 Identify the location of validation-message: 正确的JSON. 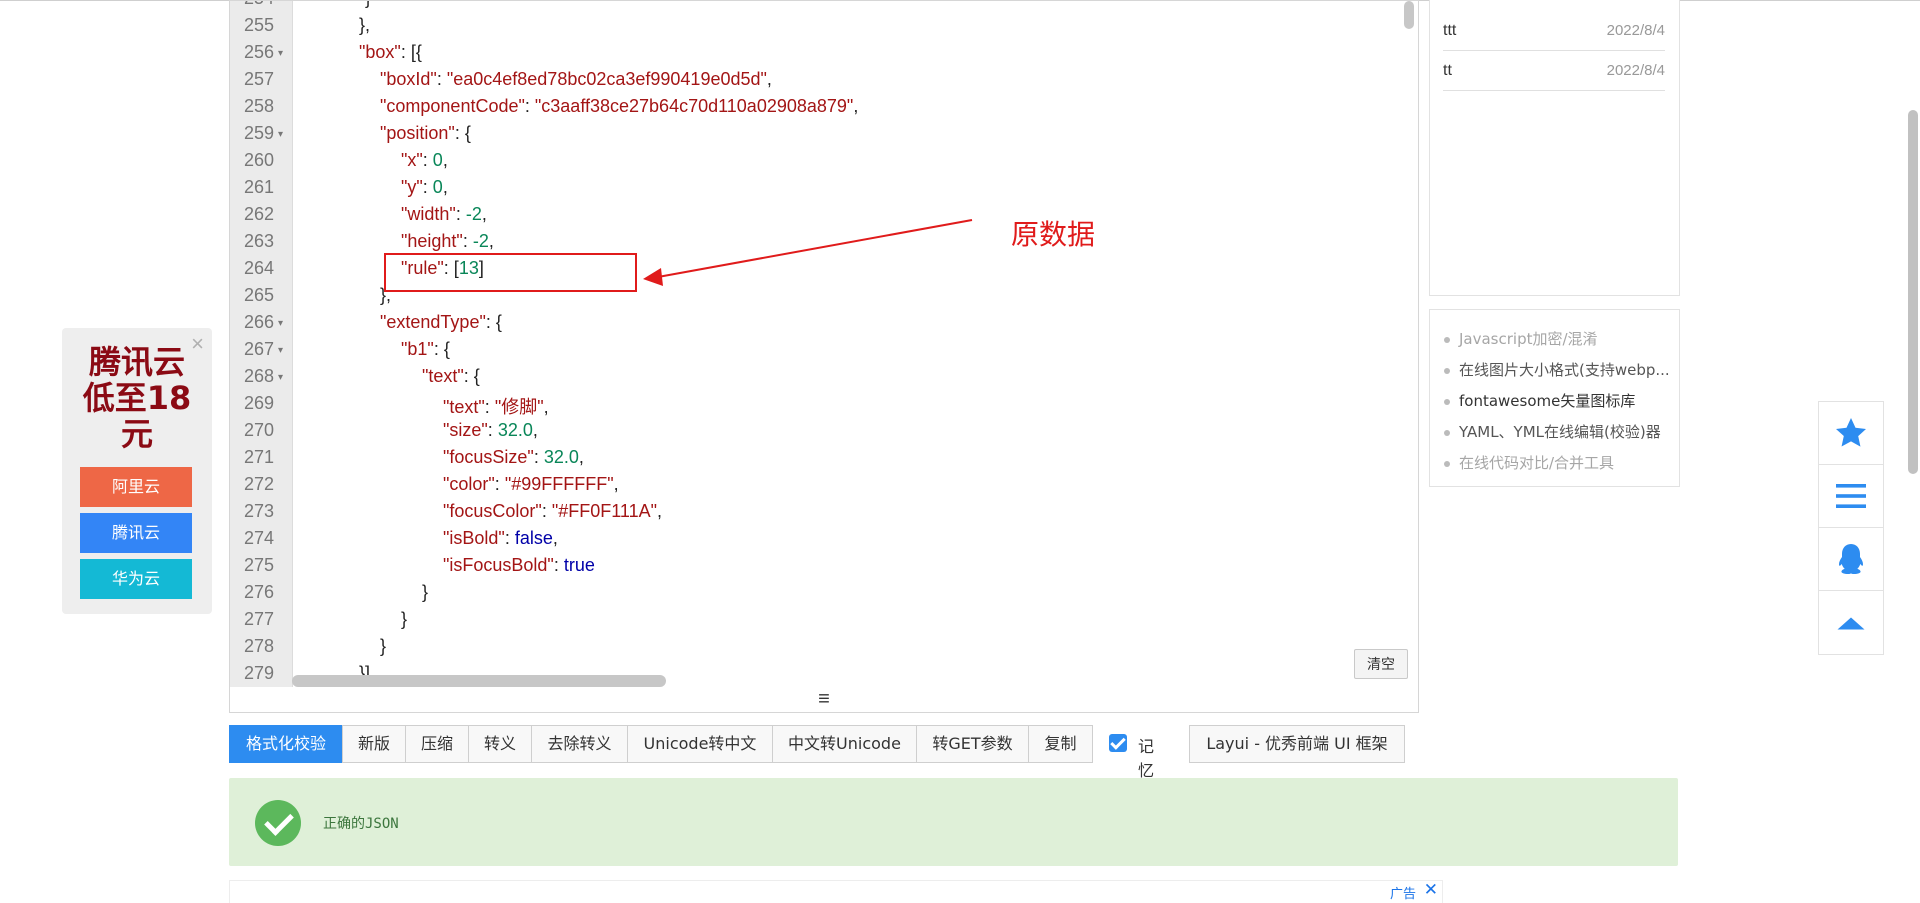
(361, 824).